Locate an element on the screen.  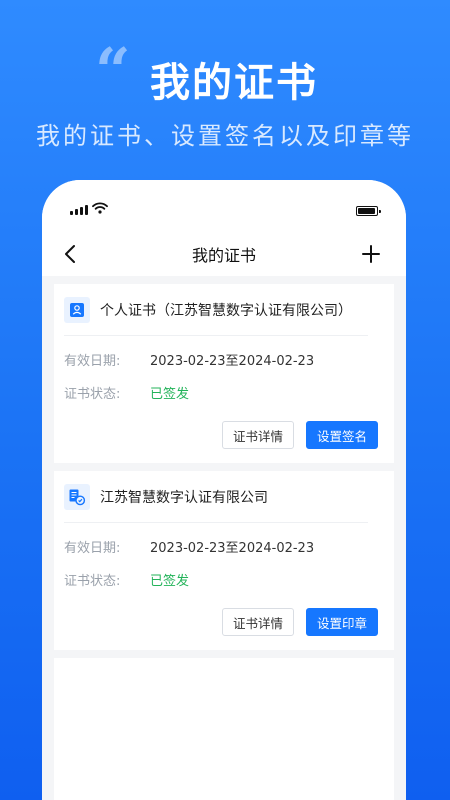
set-signature-button: 设置签名 is located at coordinates (341, 435).